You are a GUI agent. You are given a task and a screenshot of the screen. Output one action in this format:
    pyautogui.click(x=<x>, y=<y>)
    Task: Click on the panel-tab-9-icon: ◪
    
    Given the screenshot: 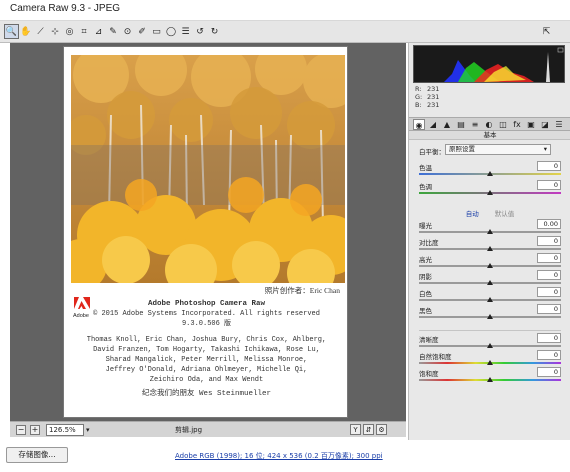 What is the action you would take?
    pyautogui.click(x=545, y=124)
    